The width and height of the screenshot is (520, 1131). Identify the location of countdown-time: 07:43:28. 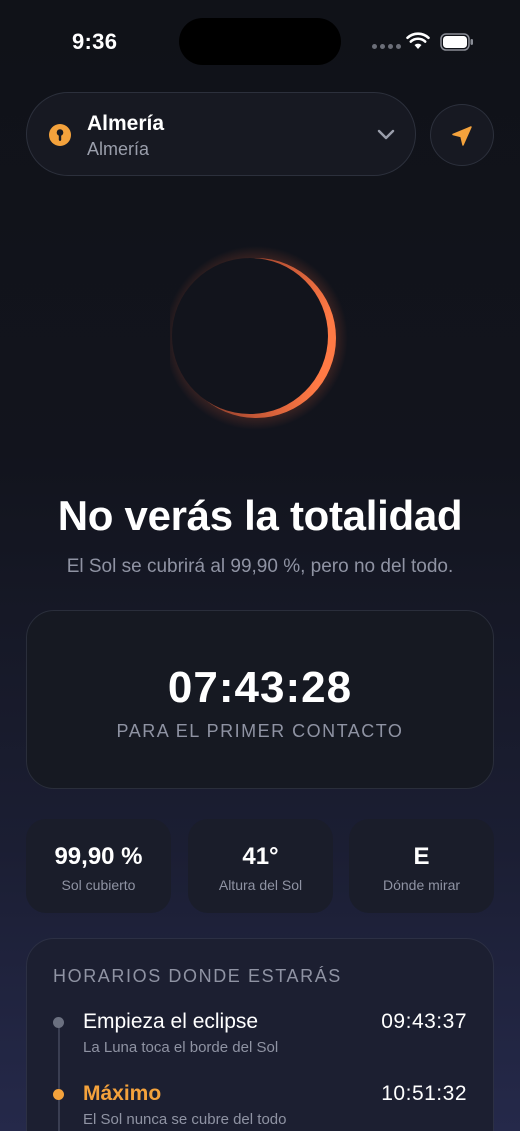
(260, 687).